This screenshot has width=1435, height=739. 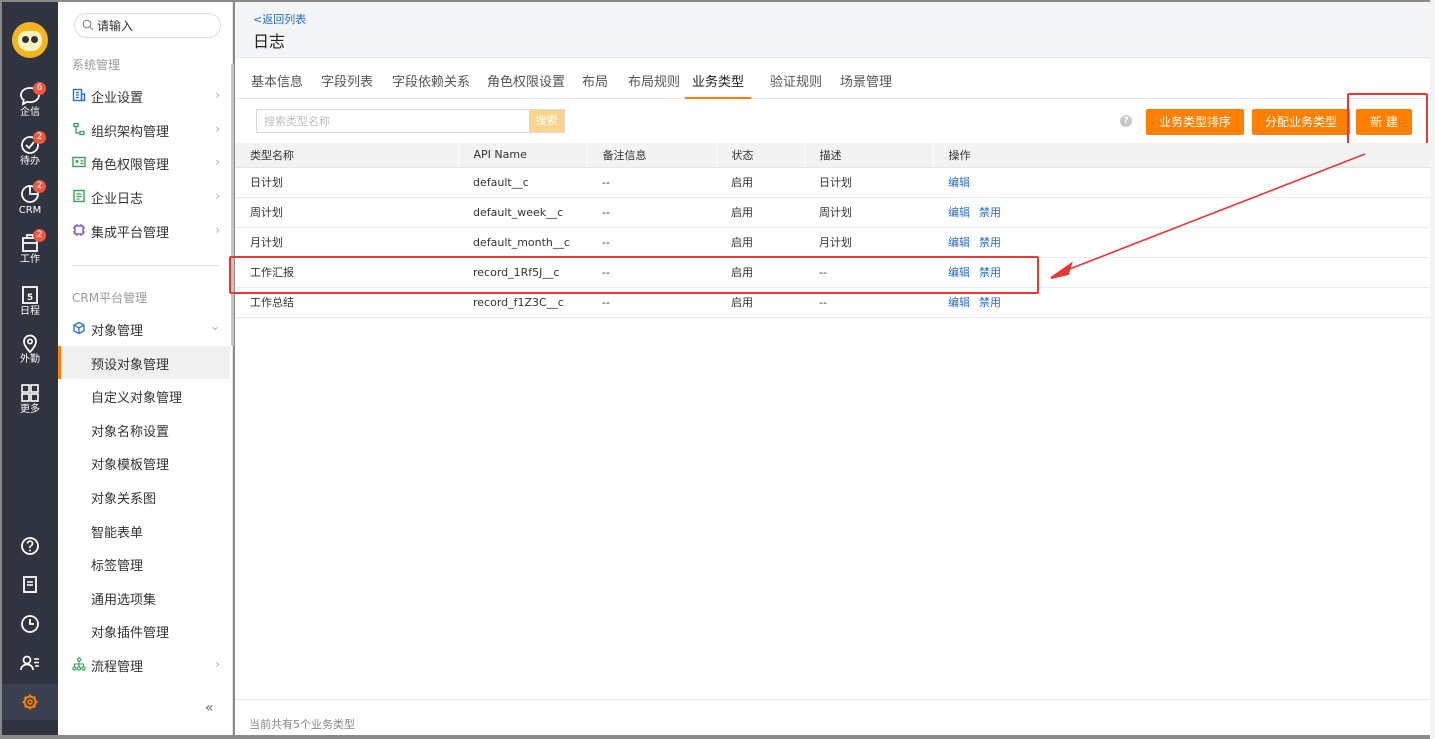 I want to click on chip-icon, so click(x=79, y=230).